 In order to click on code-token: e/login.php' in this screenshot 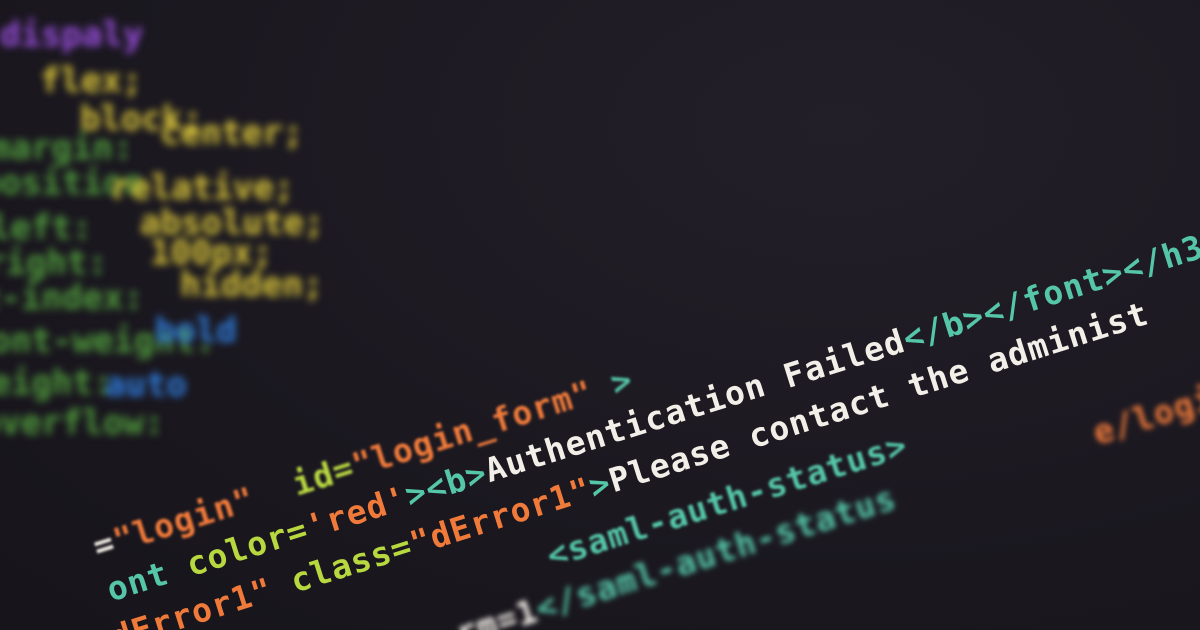, I will do `click(1144, 396)`.